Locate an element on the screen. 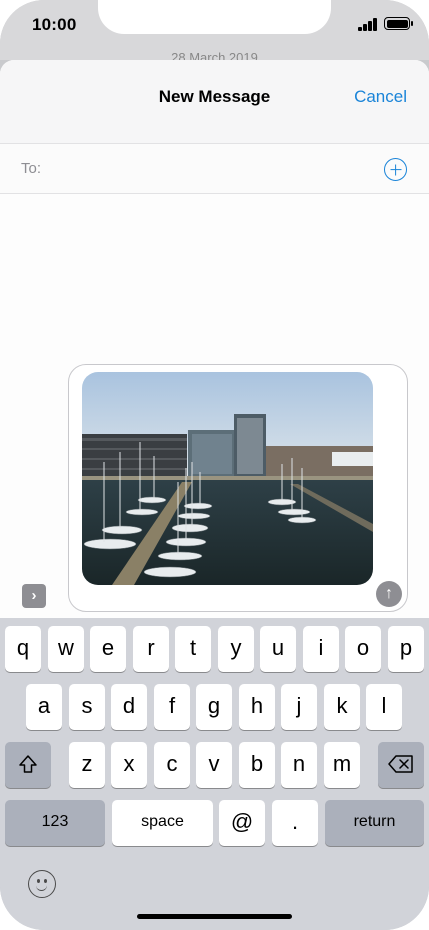  recipient-field: To: is located at coordinates (214, 169).